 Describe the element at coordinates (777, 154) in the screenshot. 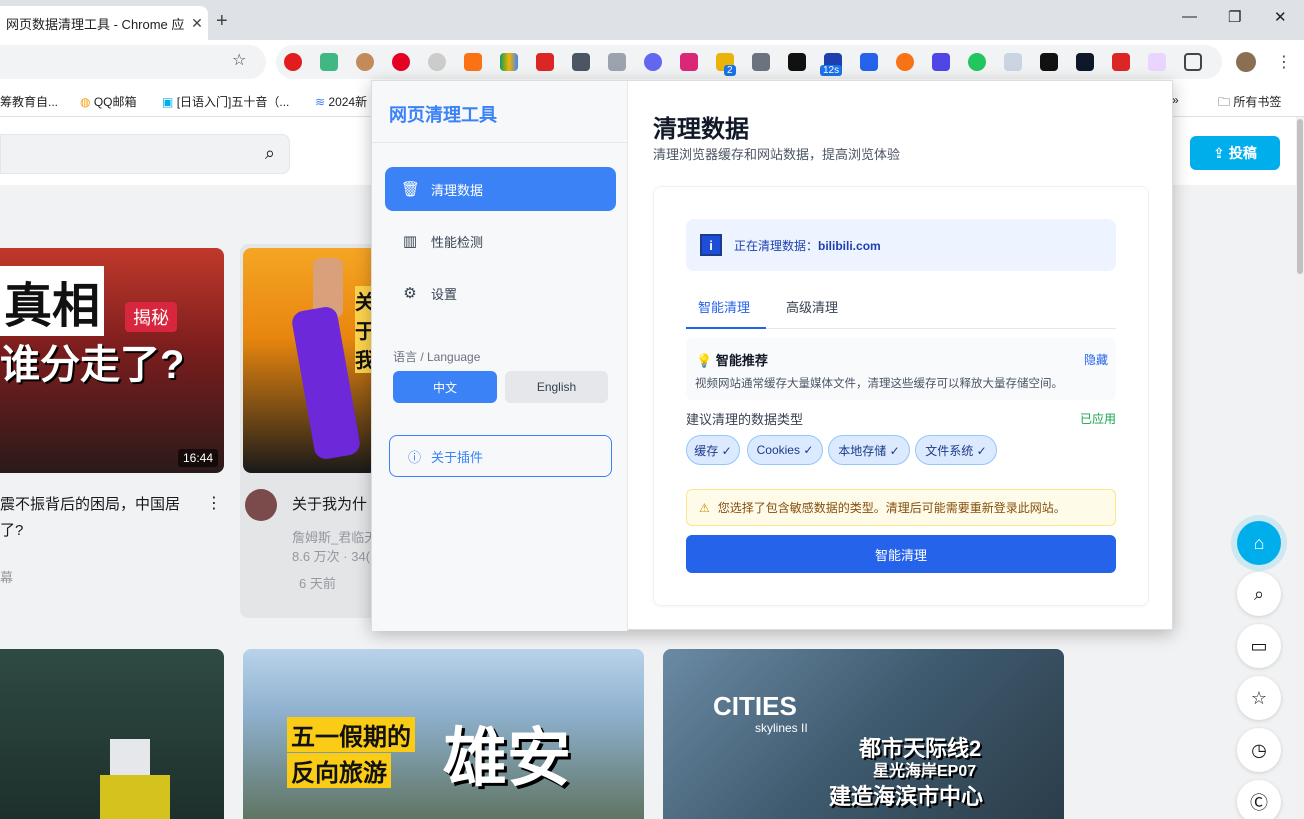

I see `page-subtitle: 清理浏览器缓存和网站数据，提高浏览体验` at that location.